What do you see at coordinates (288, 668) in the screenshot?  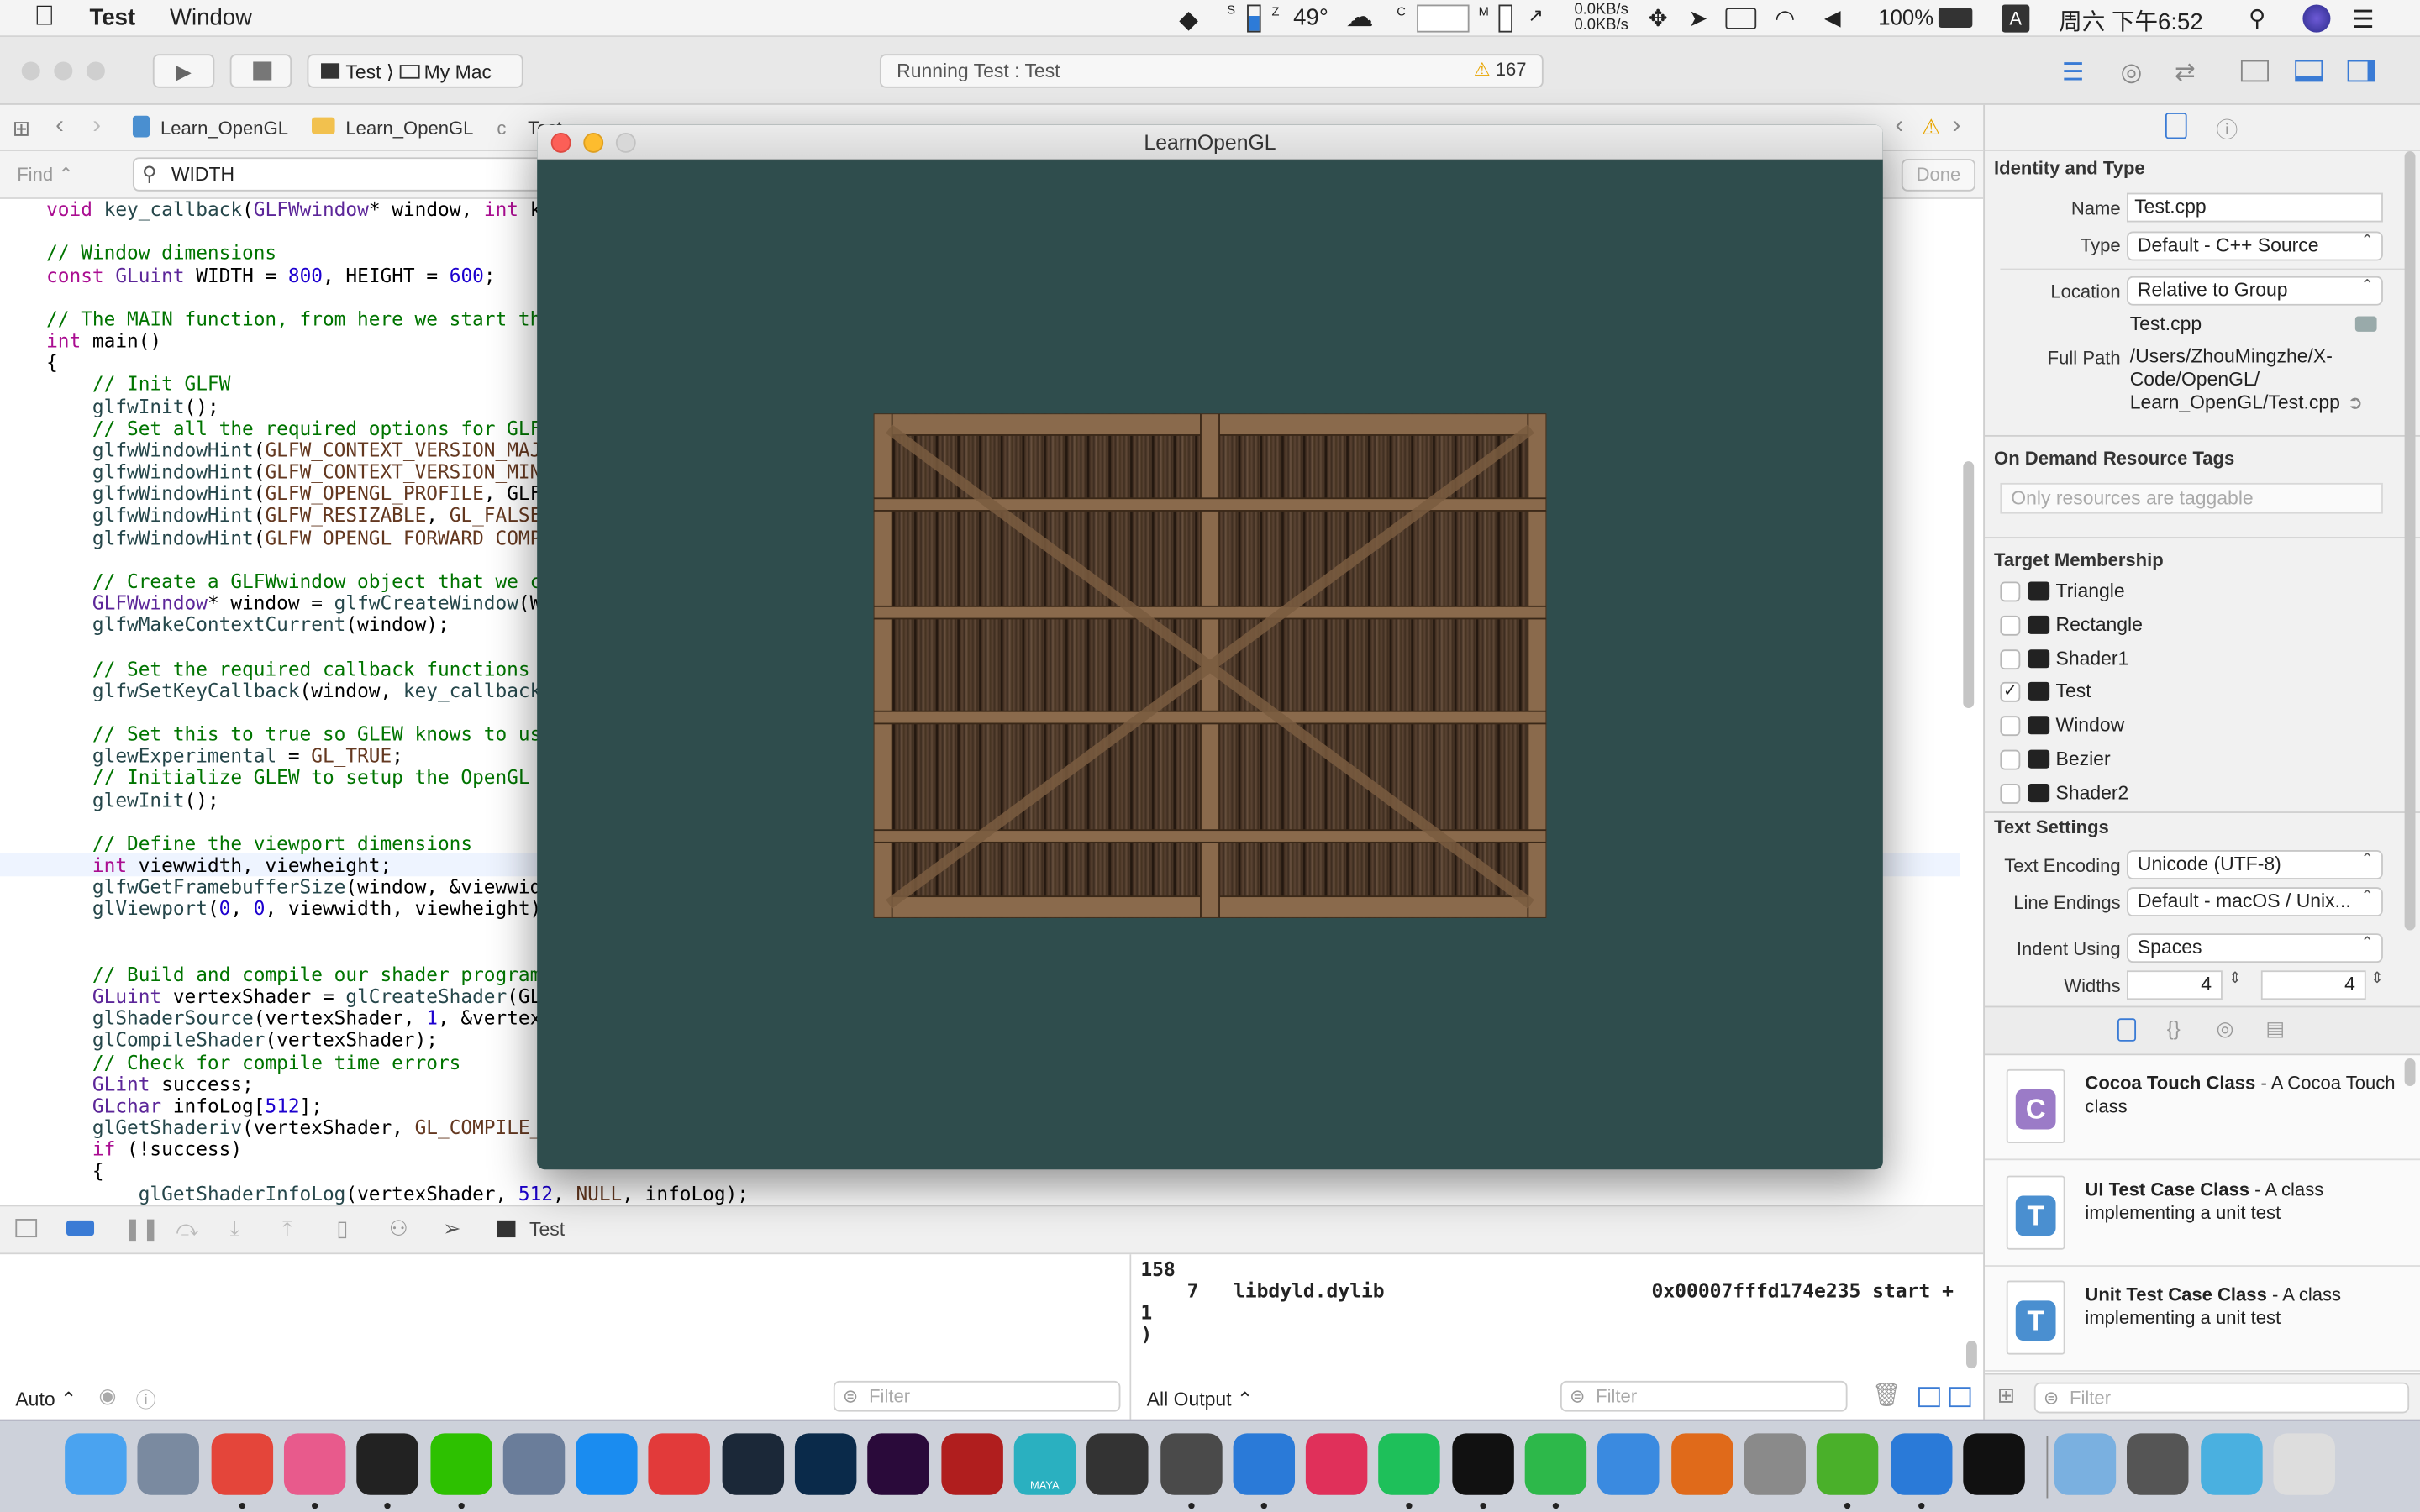 I see `code-line: // Set the required callback functions` at bounding box center [288, 668].